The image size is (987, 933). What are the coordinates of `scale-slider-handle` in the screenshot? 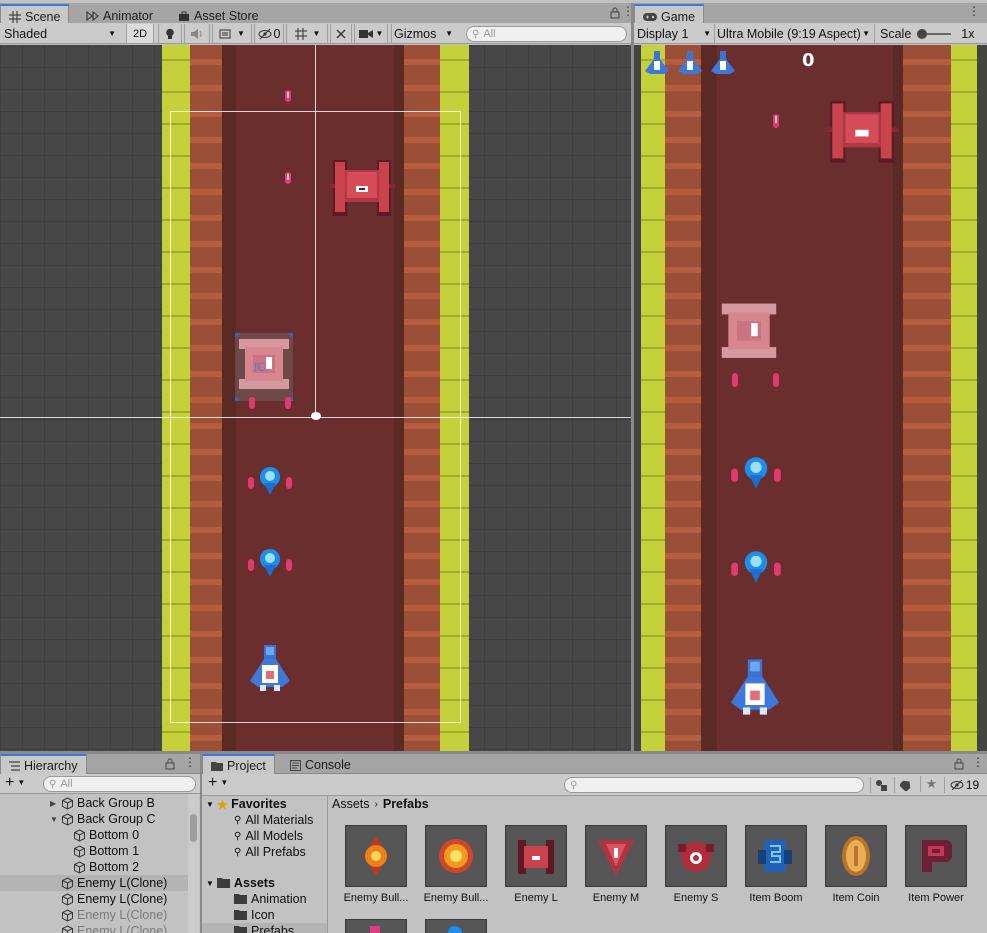 It's located at (922, 33).